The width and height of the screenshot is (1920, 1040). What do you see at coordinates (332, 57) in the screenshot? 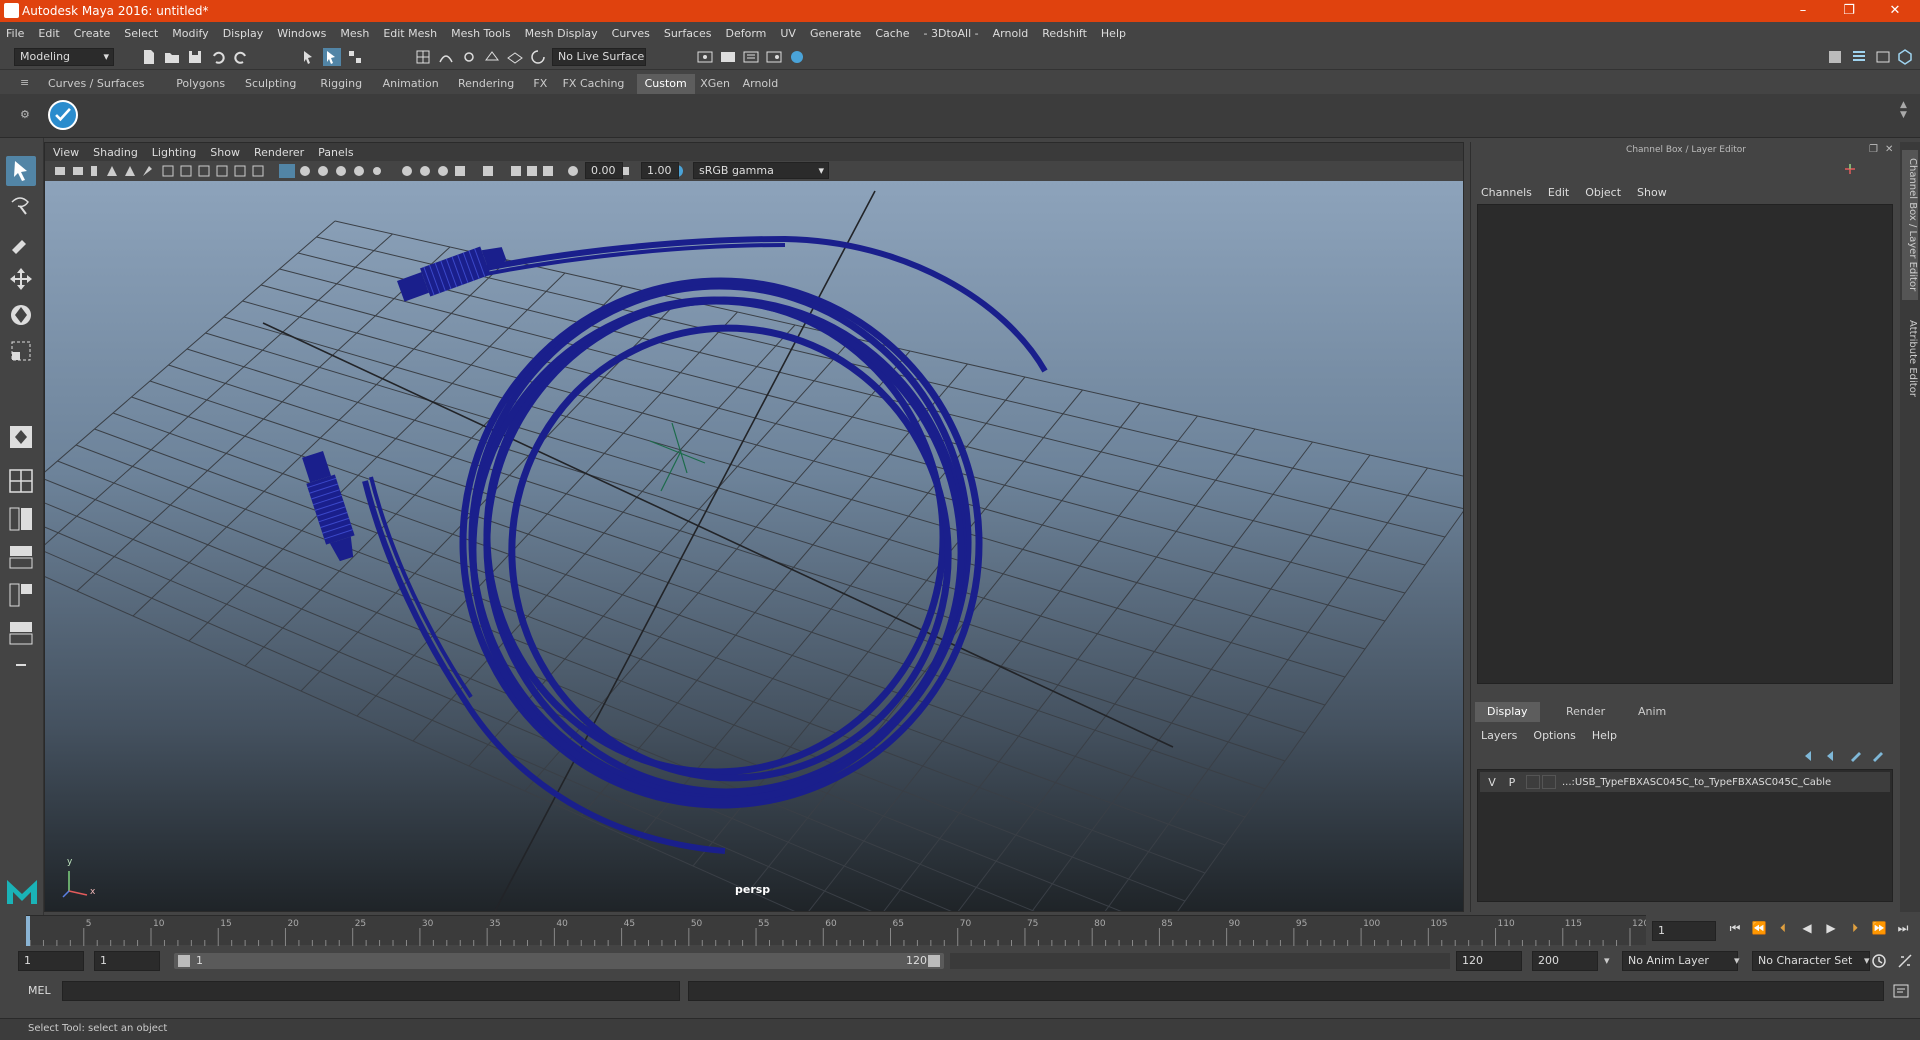
I see `select-object-icon` at bounding box center [332, 57].